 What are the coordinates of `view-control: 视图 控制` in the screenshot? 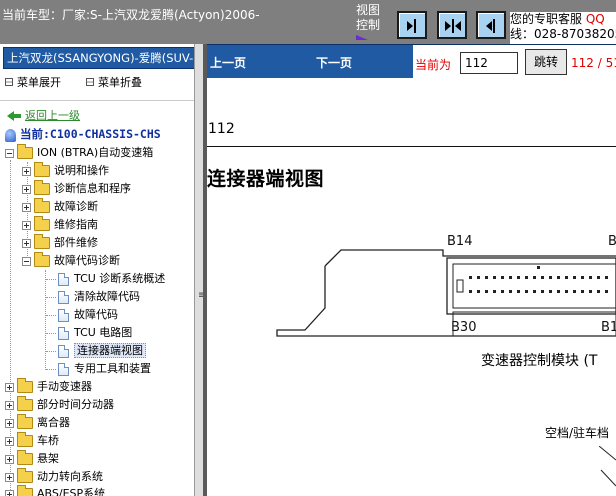 It's located at (371, 21).